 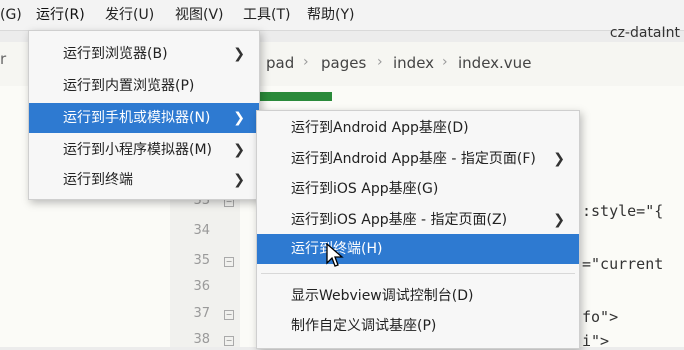 What do you see at coordinates (201, 260) in the screenshot?
I see `line-number: 35` at bounding box center [201, 260].